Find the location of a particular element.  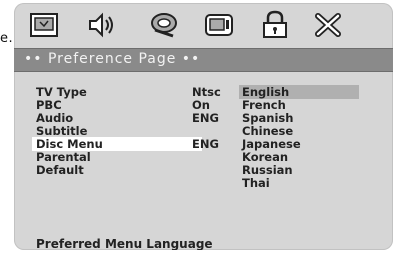

menu-item-default: Default is located at coordinates (117, 170).